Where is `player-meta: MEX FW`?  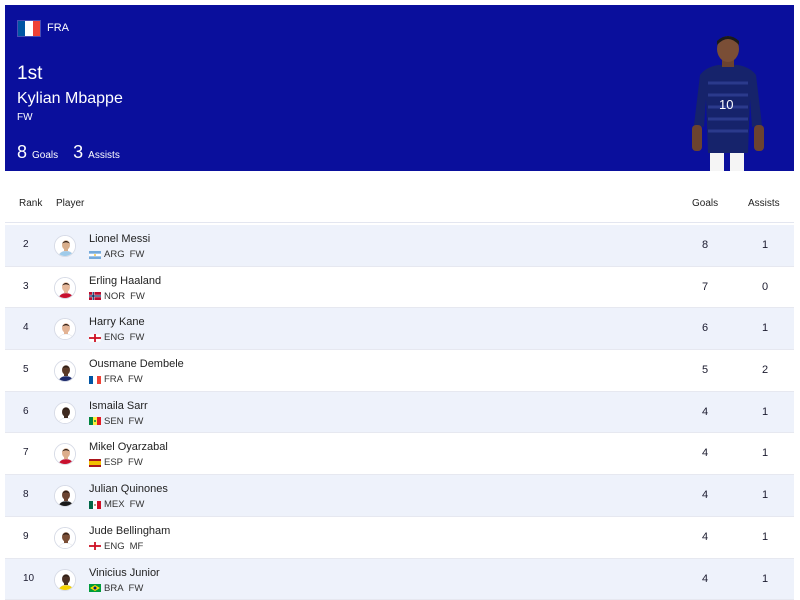
player-meta: MEX FW is located at coordinates (116, 504).